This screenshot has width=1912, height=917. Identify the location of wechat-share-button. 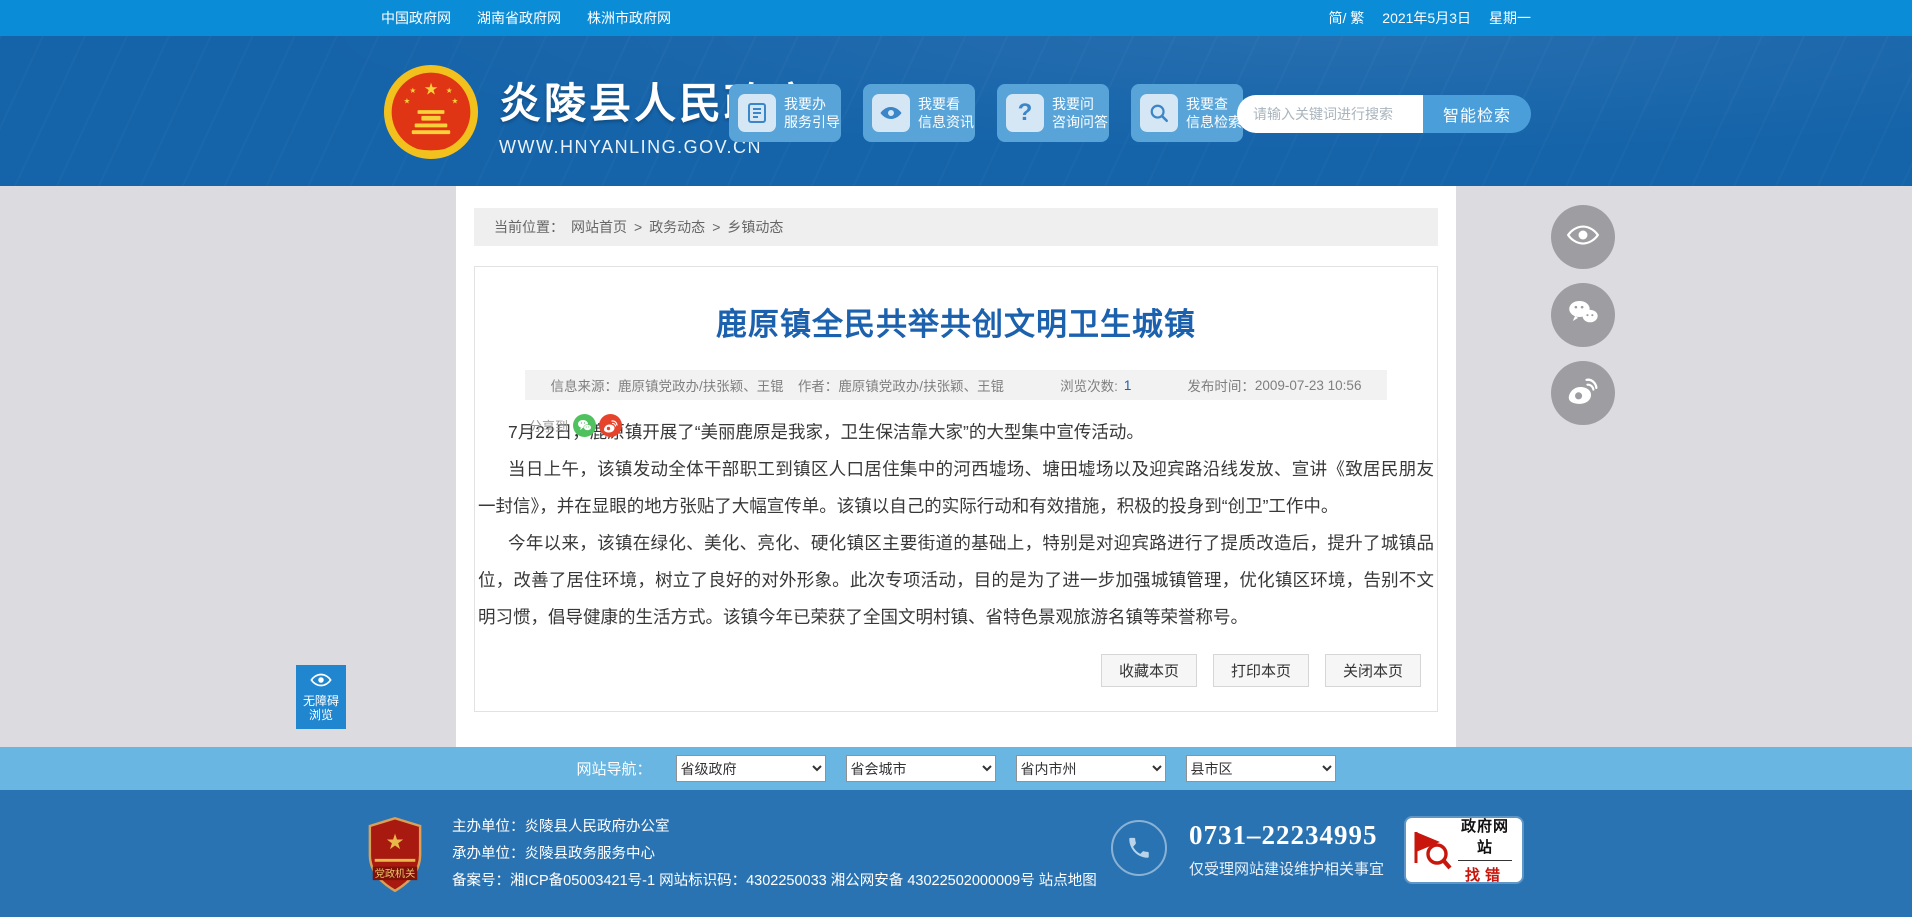
(1583, 315).